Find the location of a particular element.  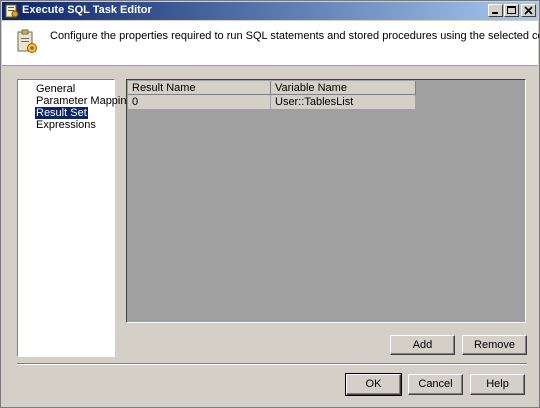

nav-item-result-set: Result Set is located at coordinates (61, 113).